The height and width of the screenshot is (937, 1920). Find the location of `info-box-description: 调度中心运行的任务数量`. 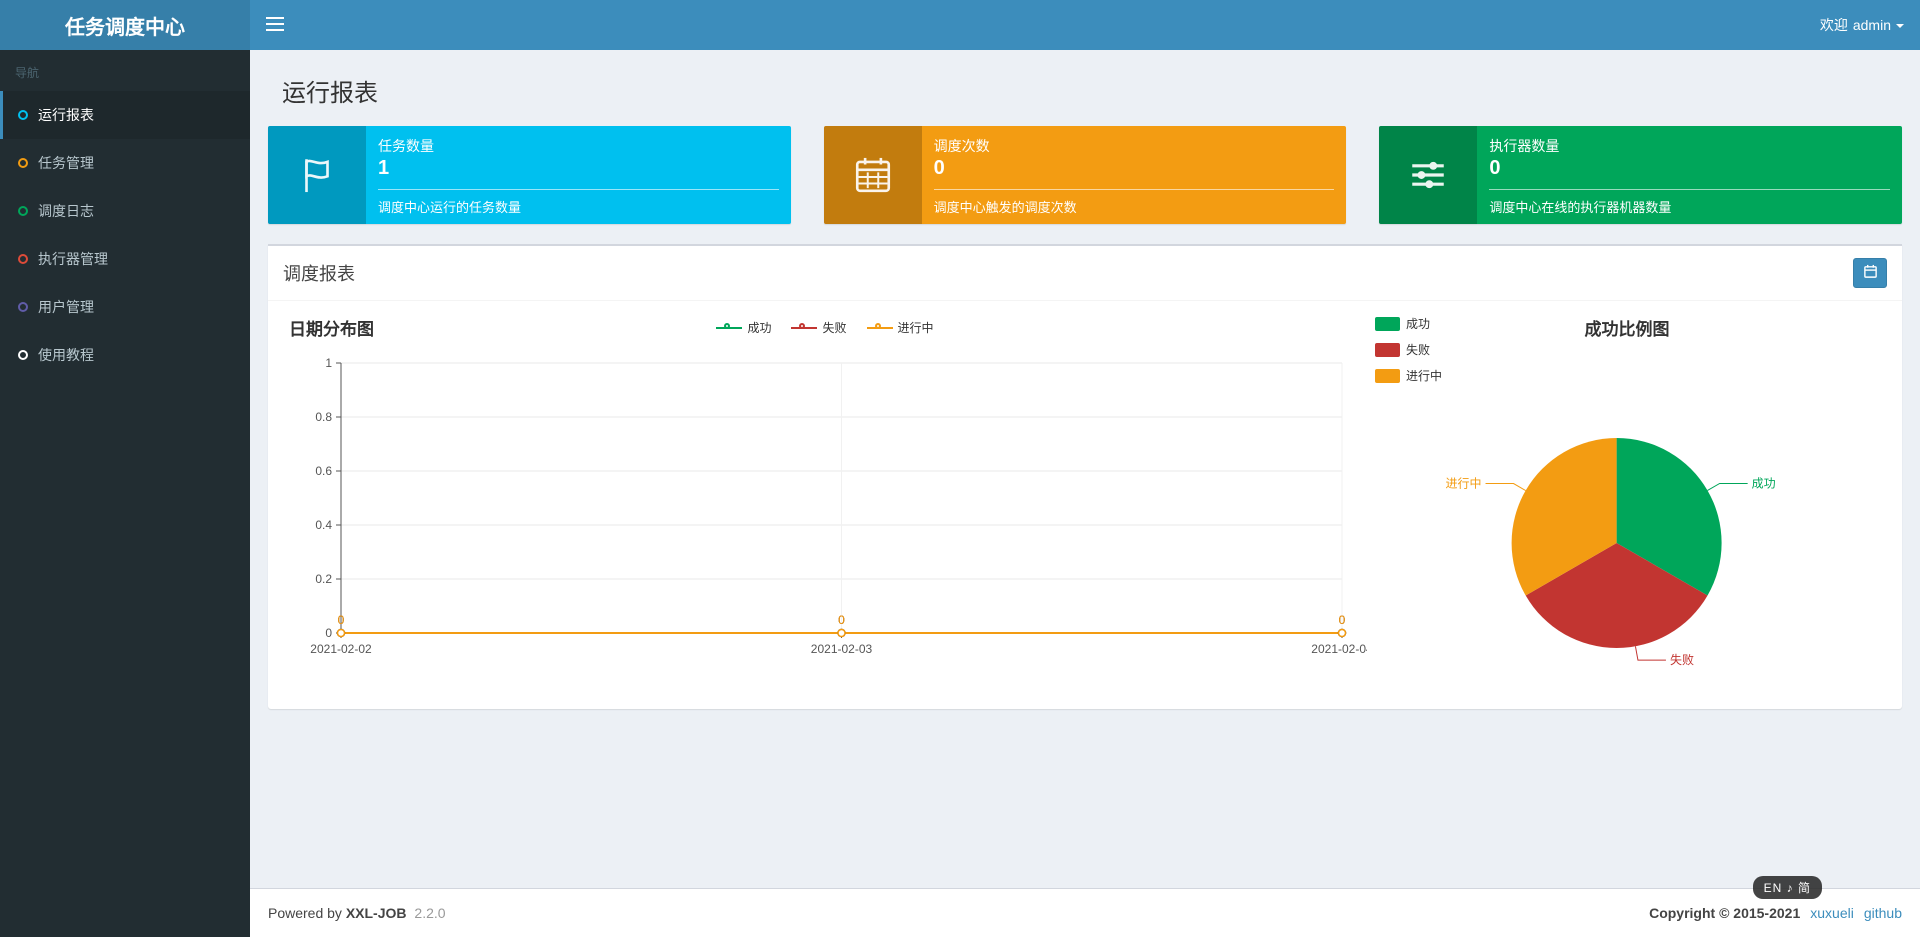

info-box-description: 调度中心运行的任务数量 is located at coordinates (450, 207).